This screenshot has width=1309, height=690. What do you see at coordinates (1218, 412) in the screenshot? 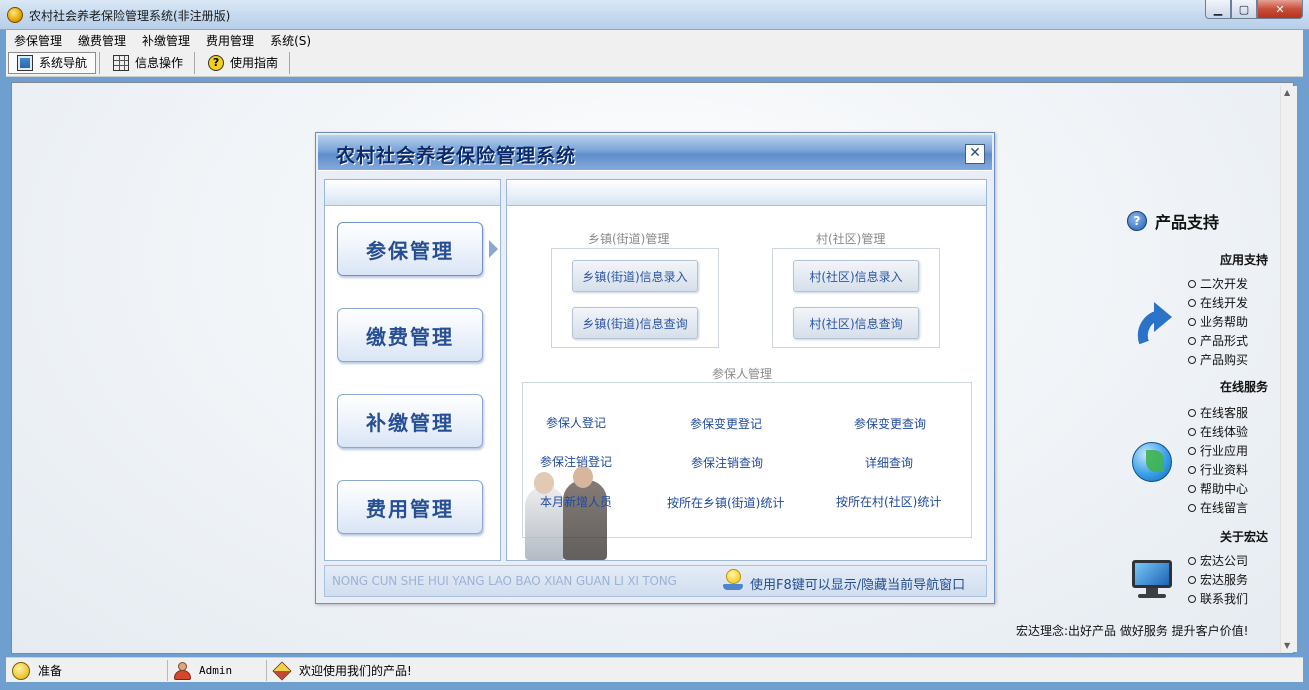
I see `list-item: 在线客服` at bounding box center [1218, 412].